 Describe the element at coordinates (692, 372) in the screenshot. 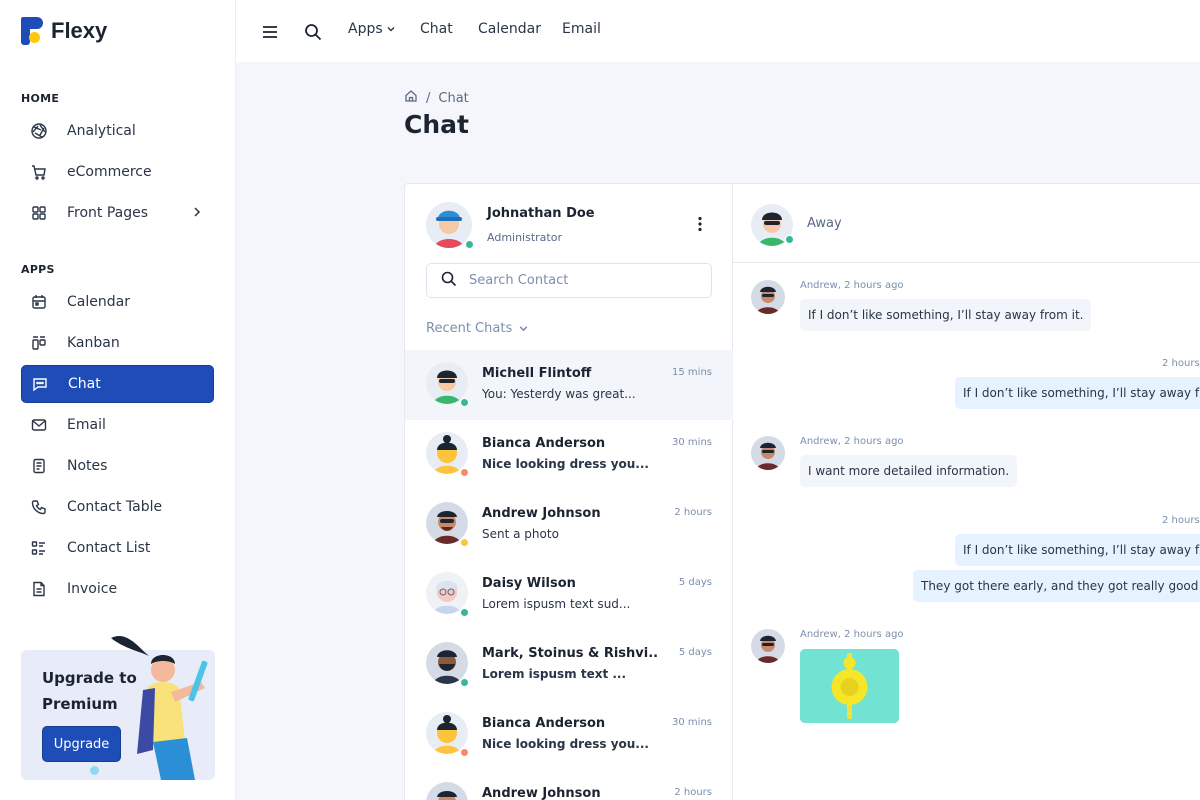

I see `chat-time: 15 mins` at that location.